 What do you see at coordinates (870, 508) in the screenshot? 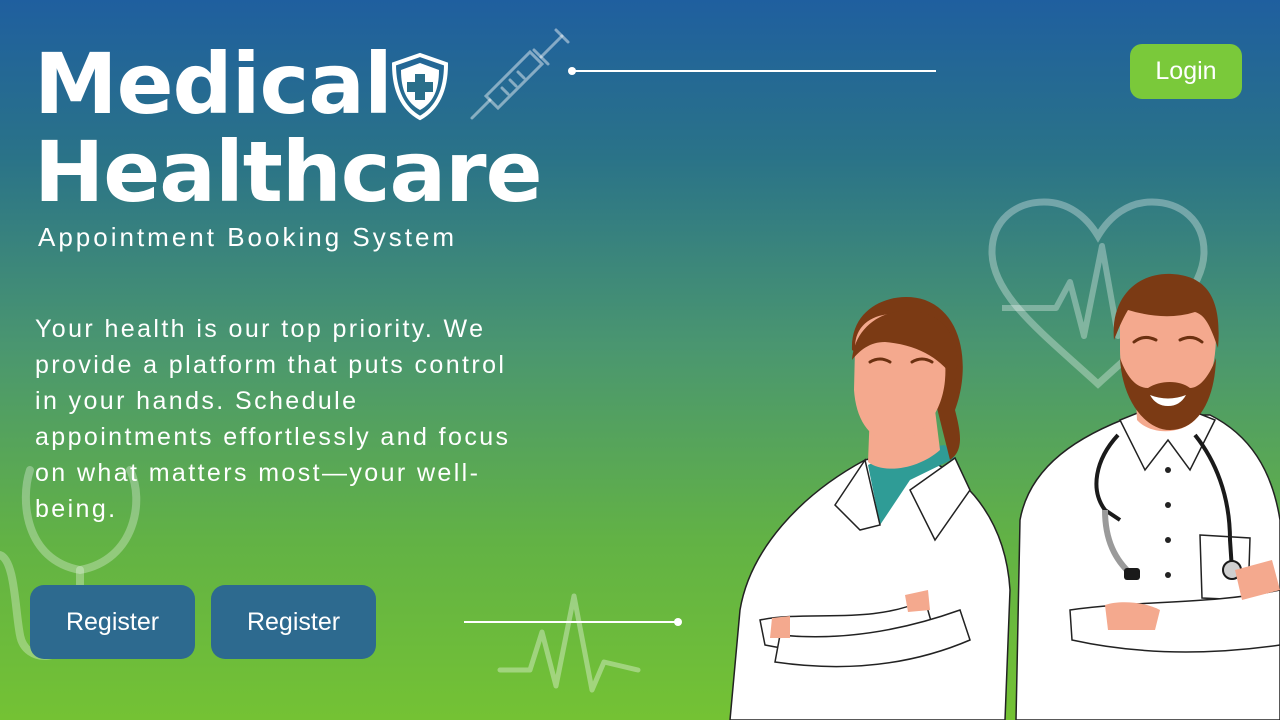
I see `female-doctor-illustration` at bounding box center [870, 508].